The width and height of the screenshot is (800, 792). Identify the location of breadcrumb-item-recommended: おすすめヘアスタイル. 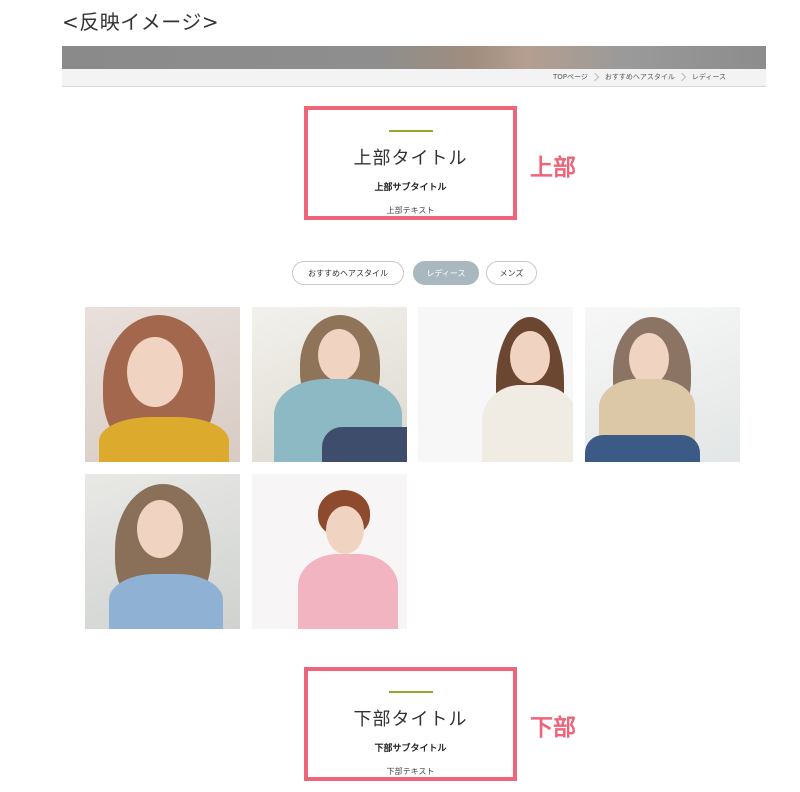
(640, 77).